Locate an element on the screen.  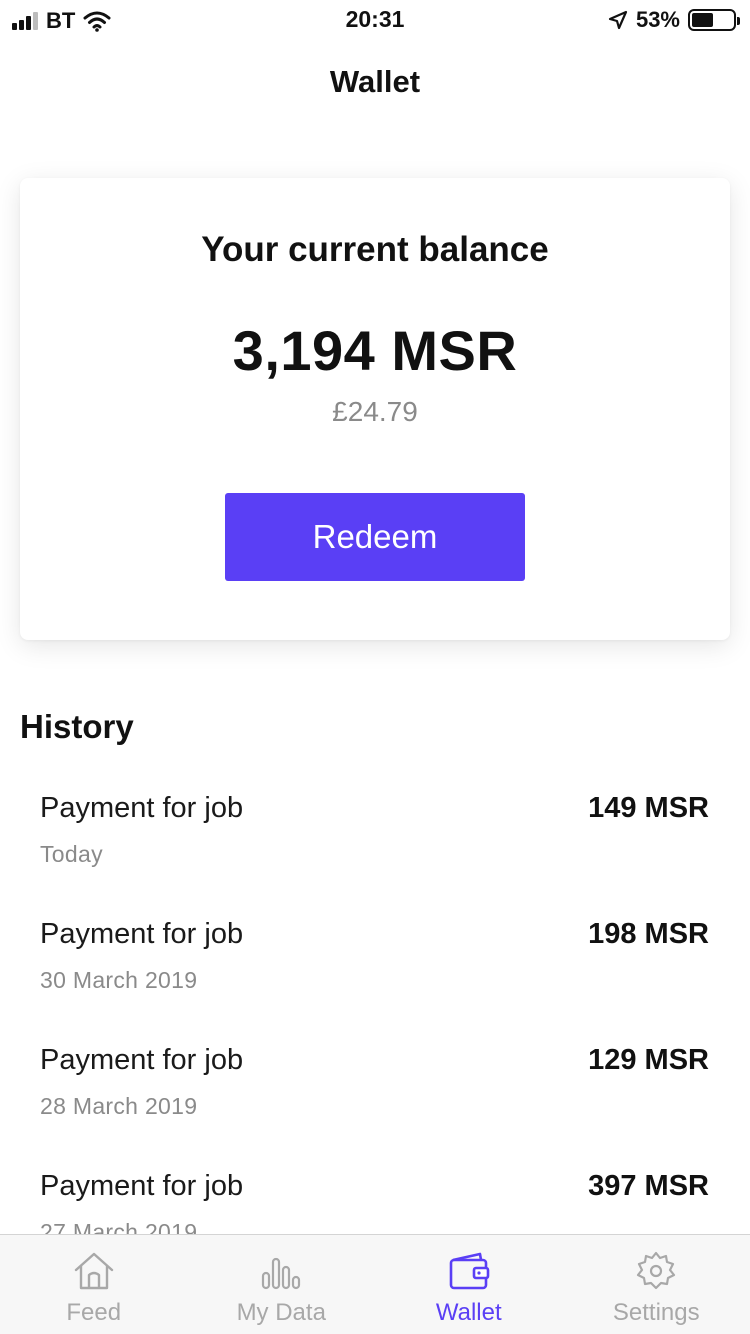
location-arrow-icon is located at coordinates (618, 20).